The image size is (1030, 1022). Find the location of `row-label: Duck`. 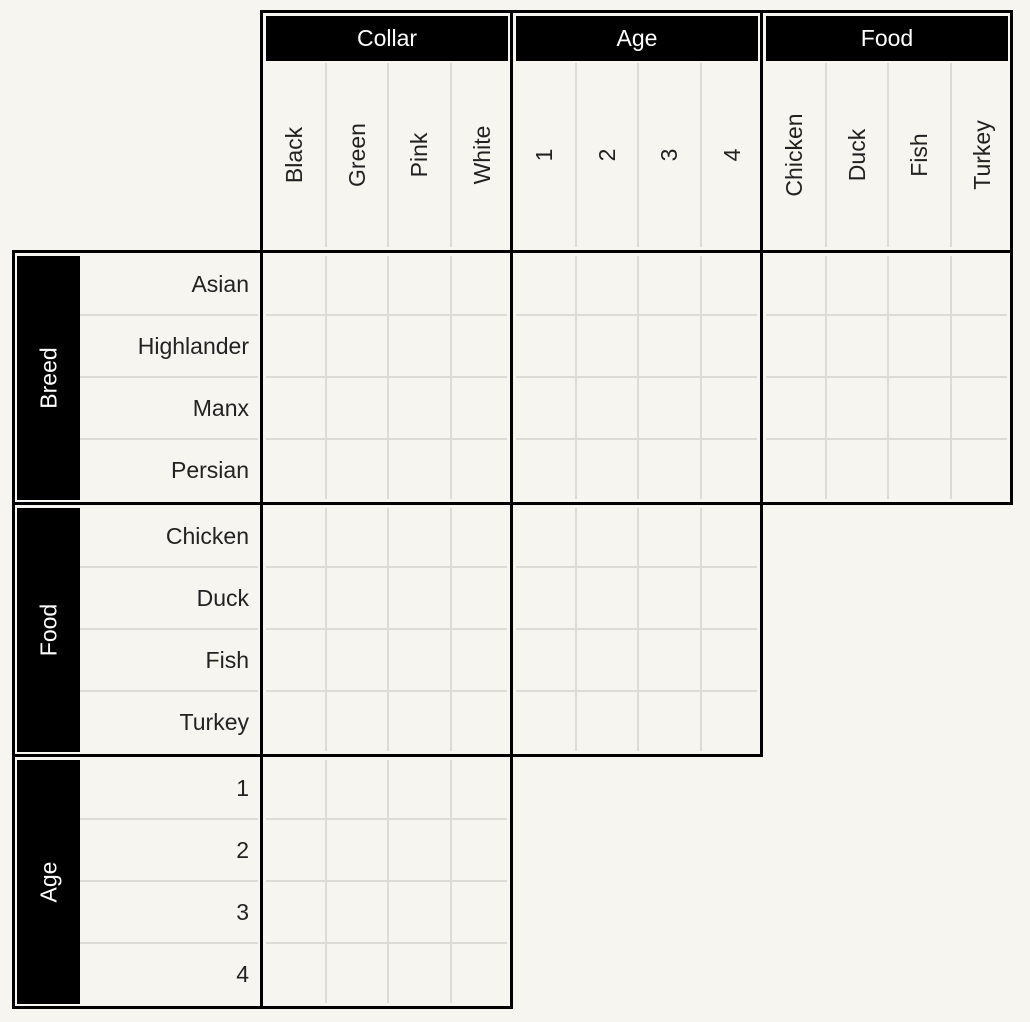

row-label: Duck is located at coordinates (222, 598).